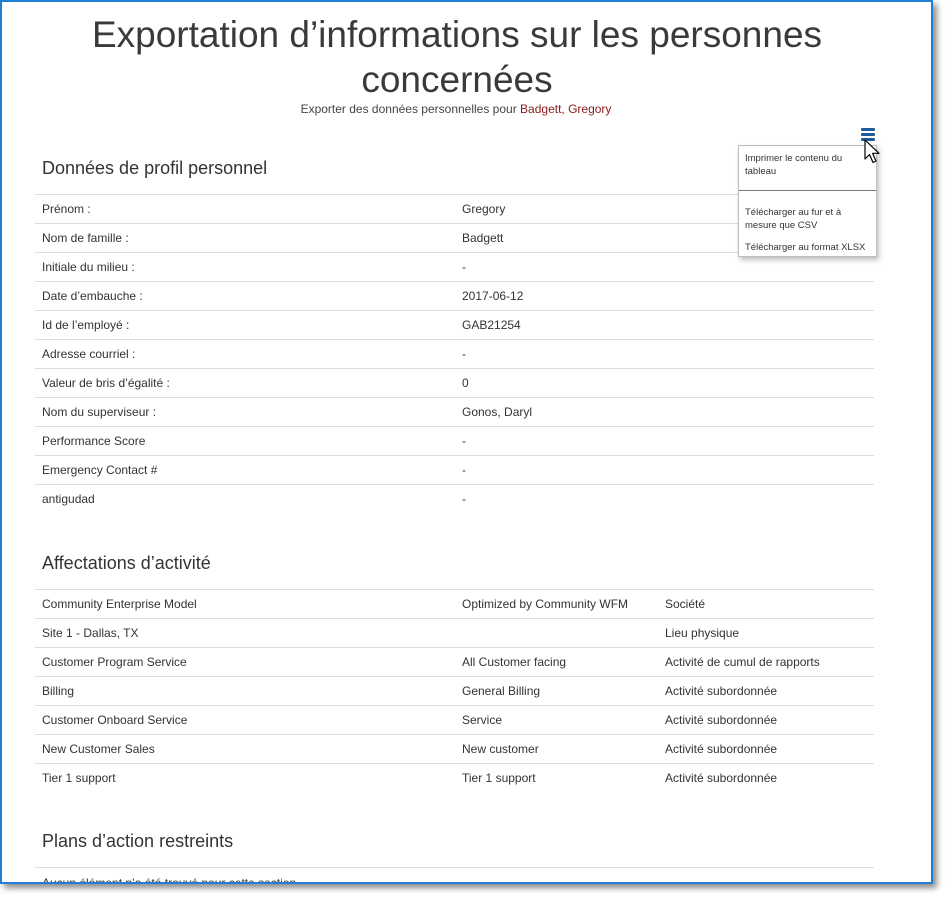 This screenshot has height=900, width=948. I want to click on subtitle-person-name: Badgett, Gregory, so click(566, 109).